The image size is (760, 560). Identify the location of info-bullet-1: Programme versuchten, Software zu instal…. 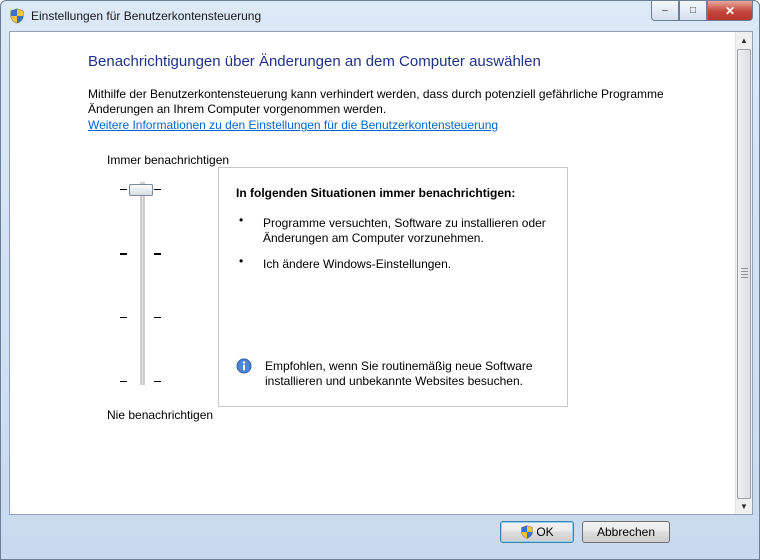
(404, 230).